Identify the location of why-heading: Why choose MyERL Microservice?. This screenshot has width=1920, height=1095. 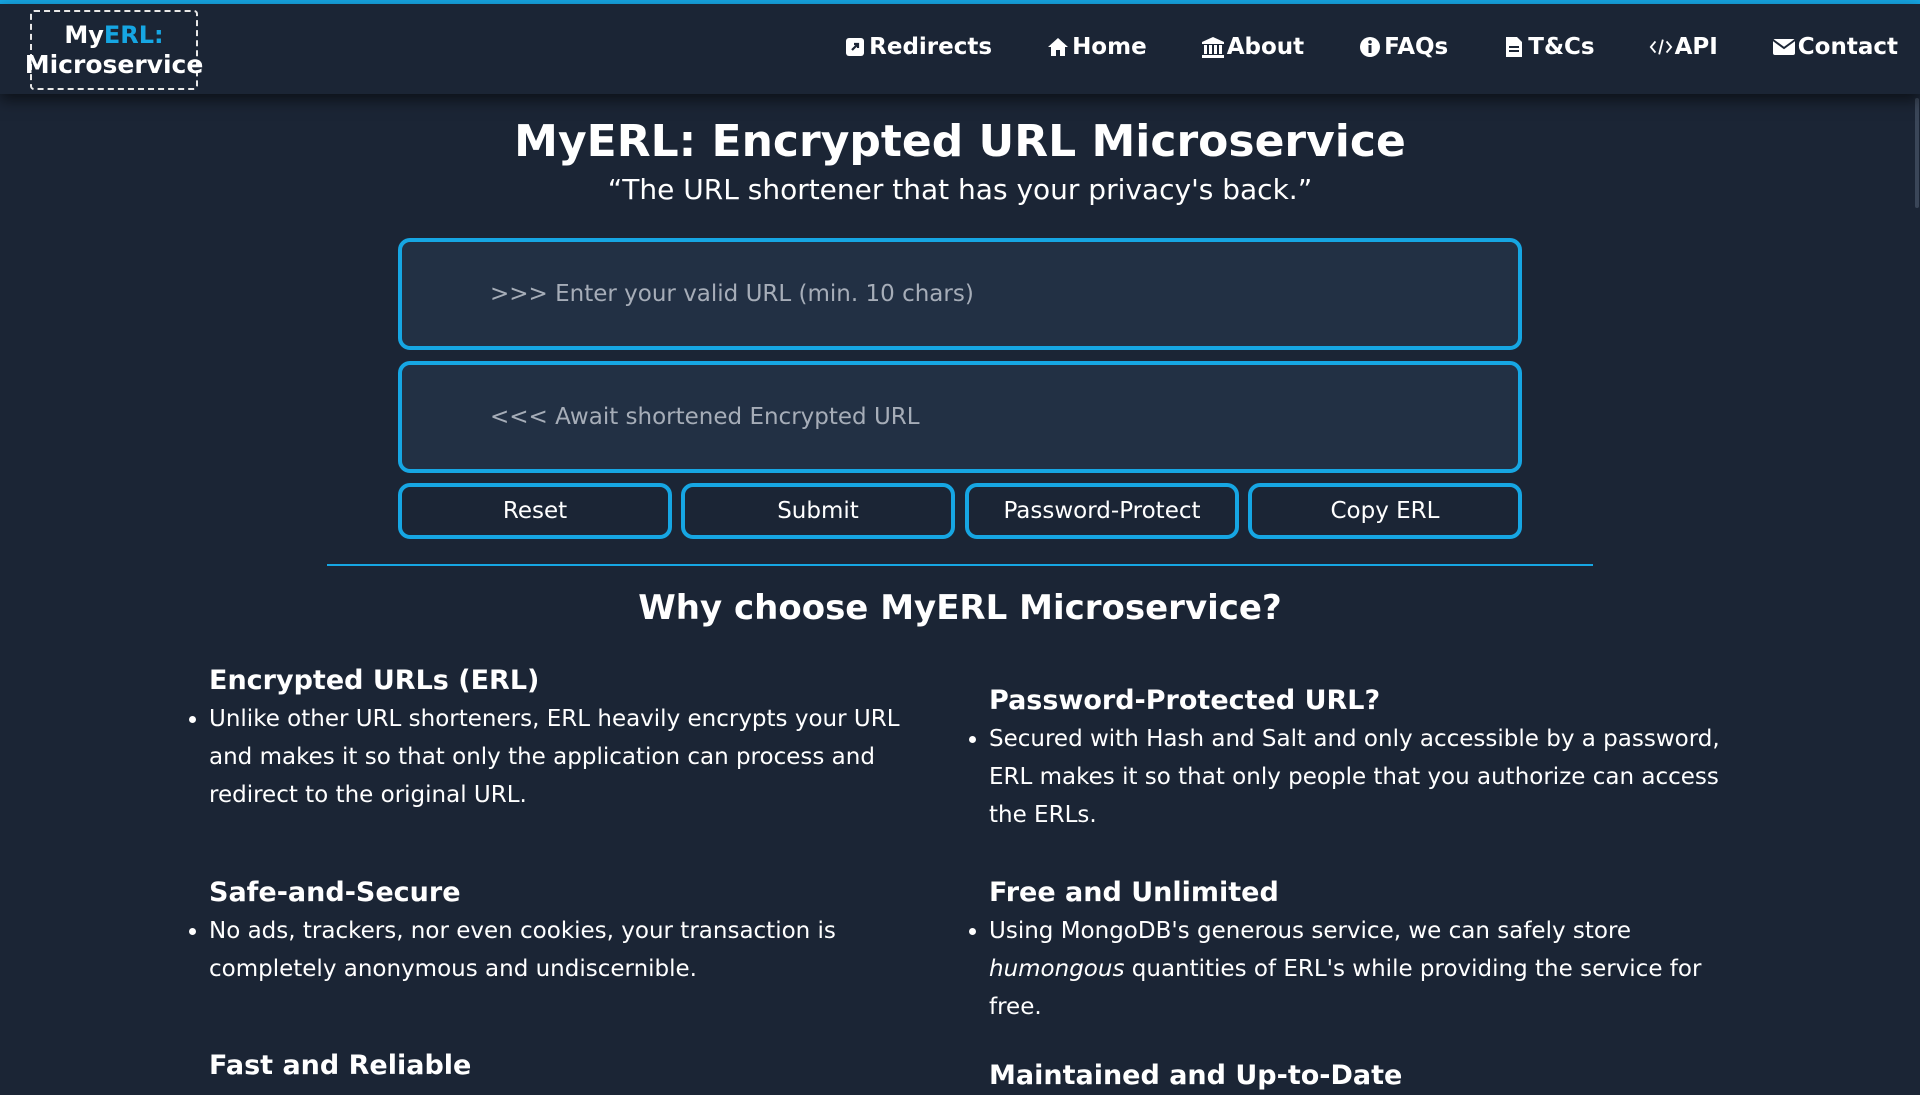
(960, 608).